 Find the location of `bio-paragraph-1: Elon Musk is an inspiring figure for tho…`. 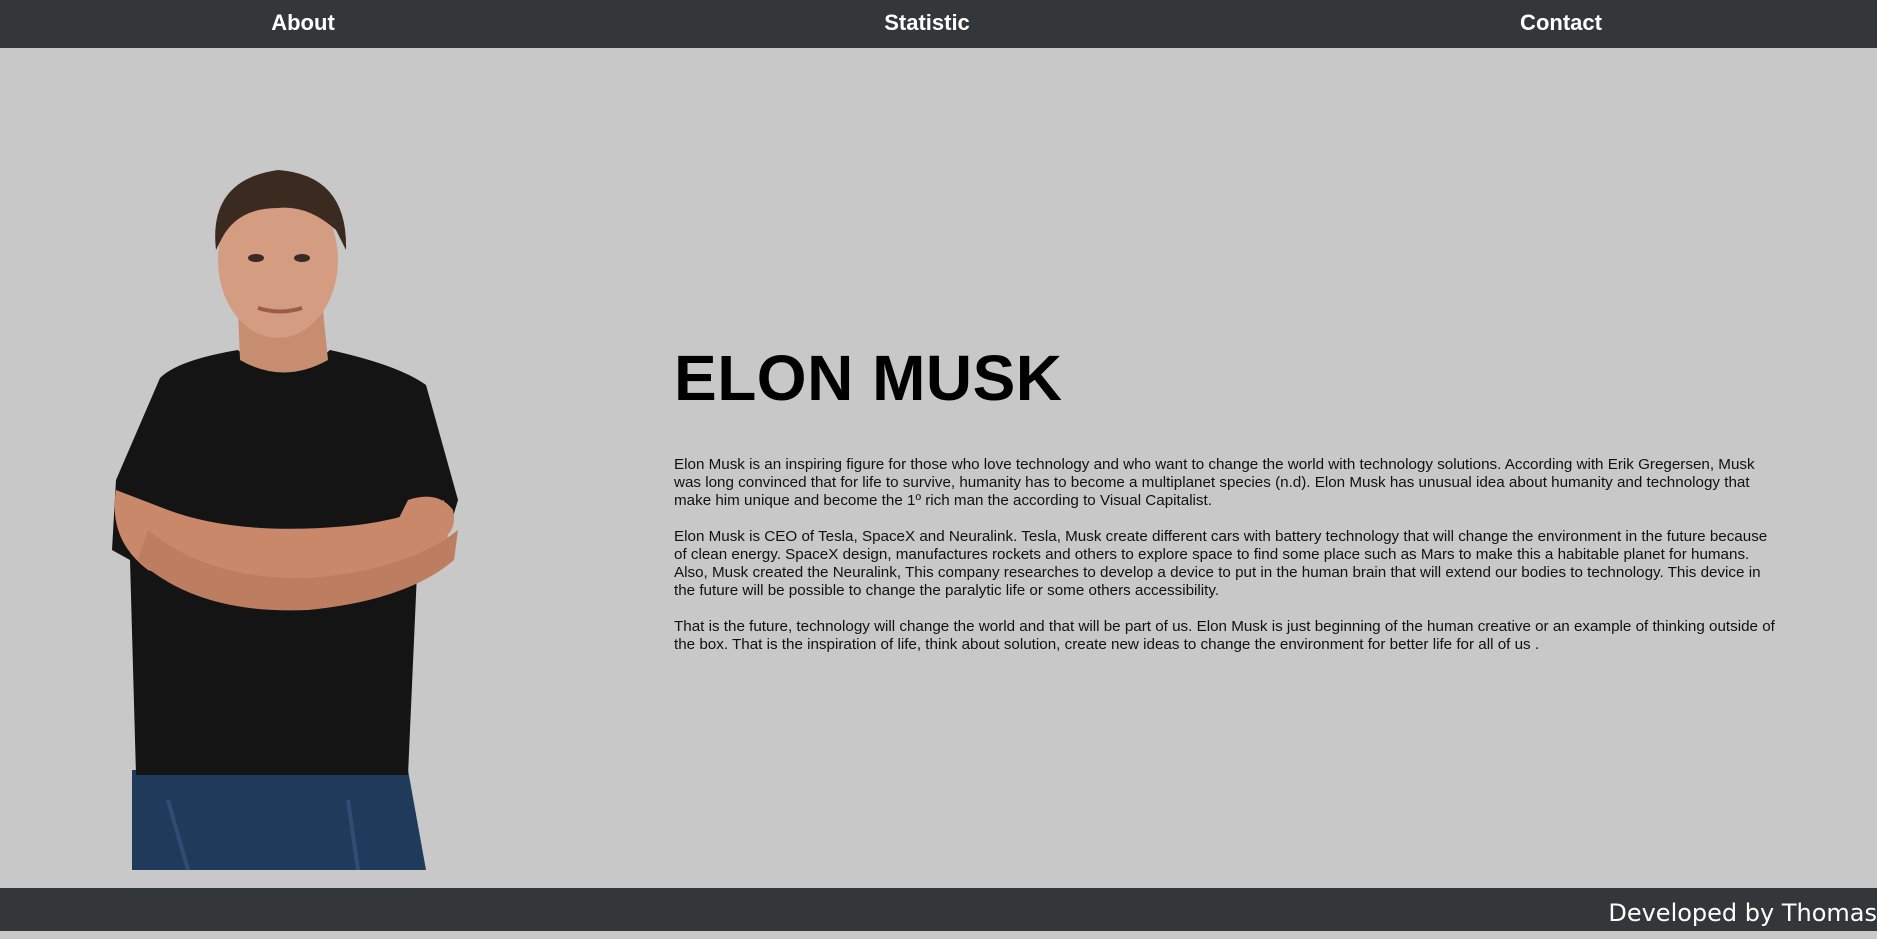

bio-paragraph-1: Elon Musk is an inspiring figure for tho… is located at coordinates (1214, 482).